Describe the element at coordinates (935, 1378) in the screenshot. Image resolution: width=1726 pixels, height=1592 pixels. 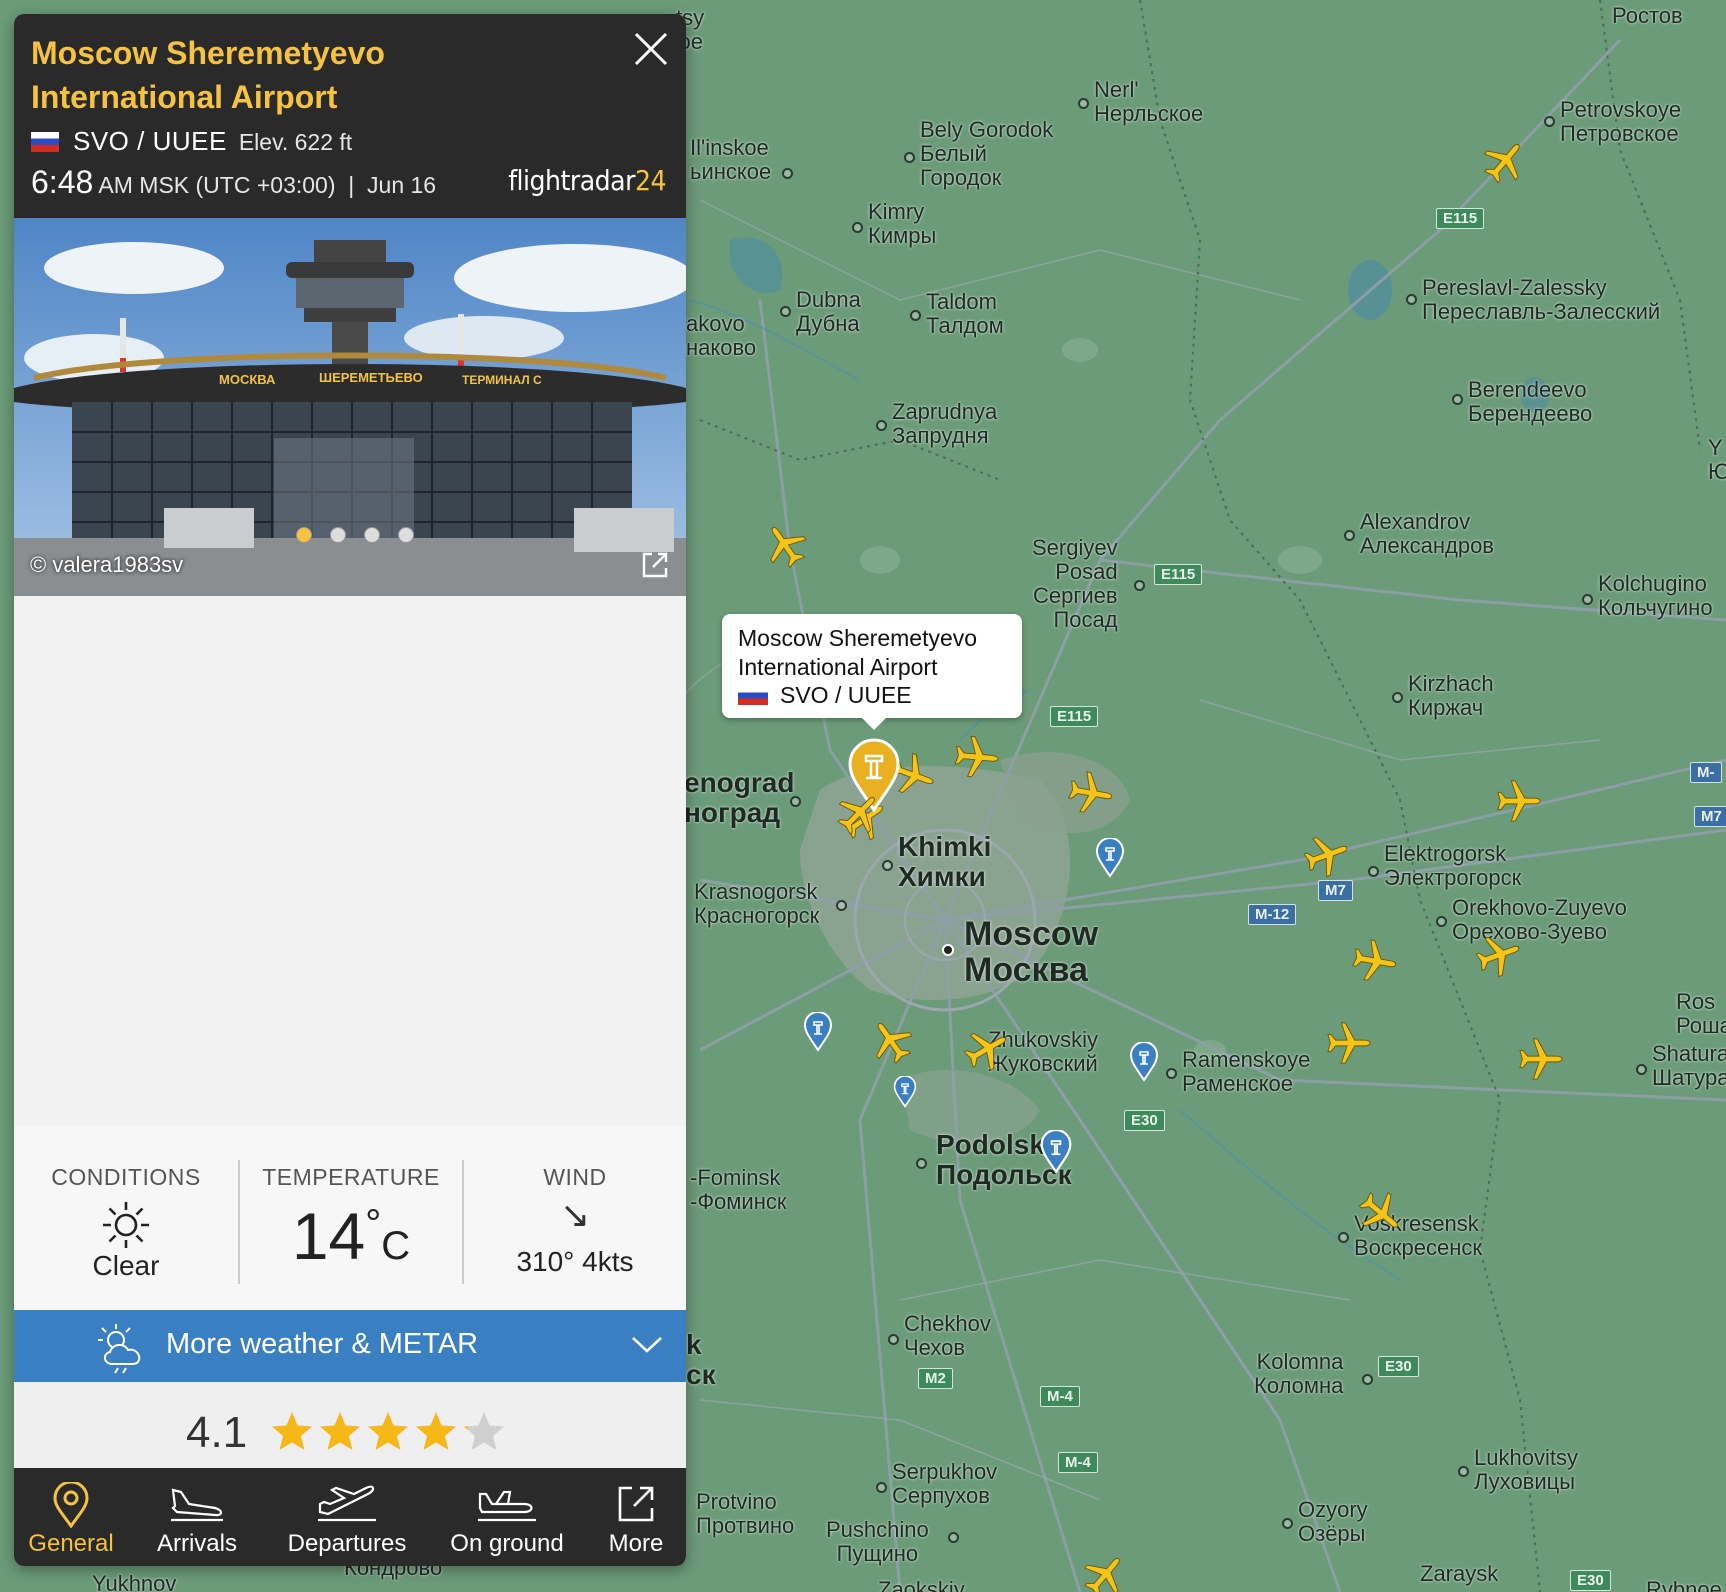
I see `road-m2: M2` at that location.